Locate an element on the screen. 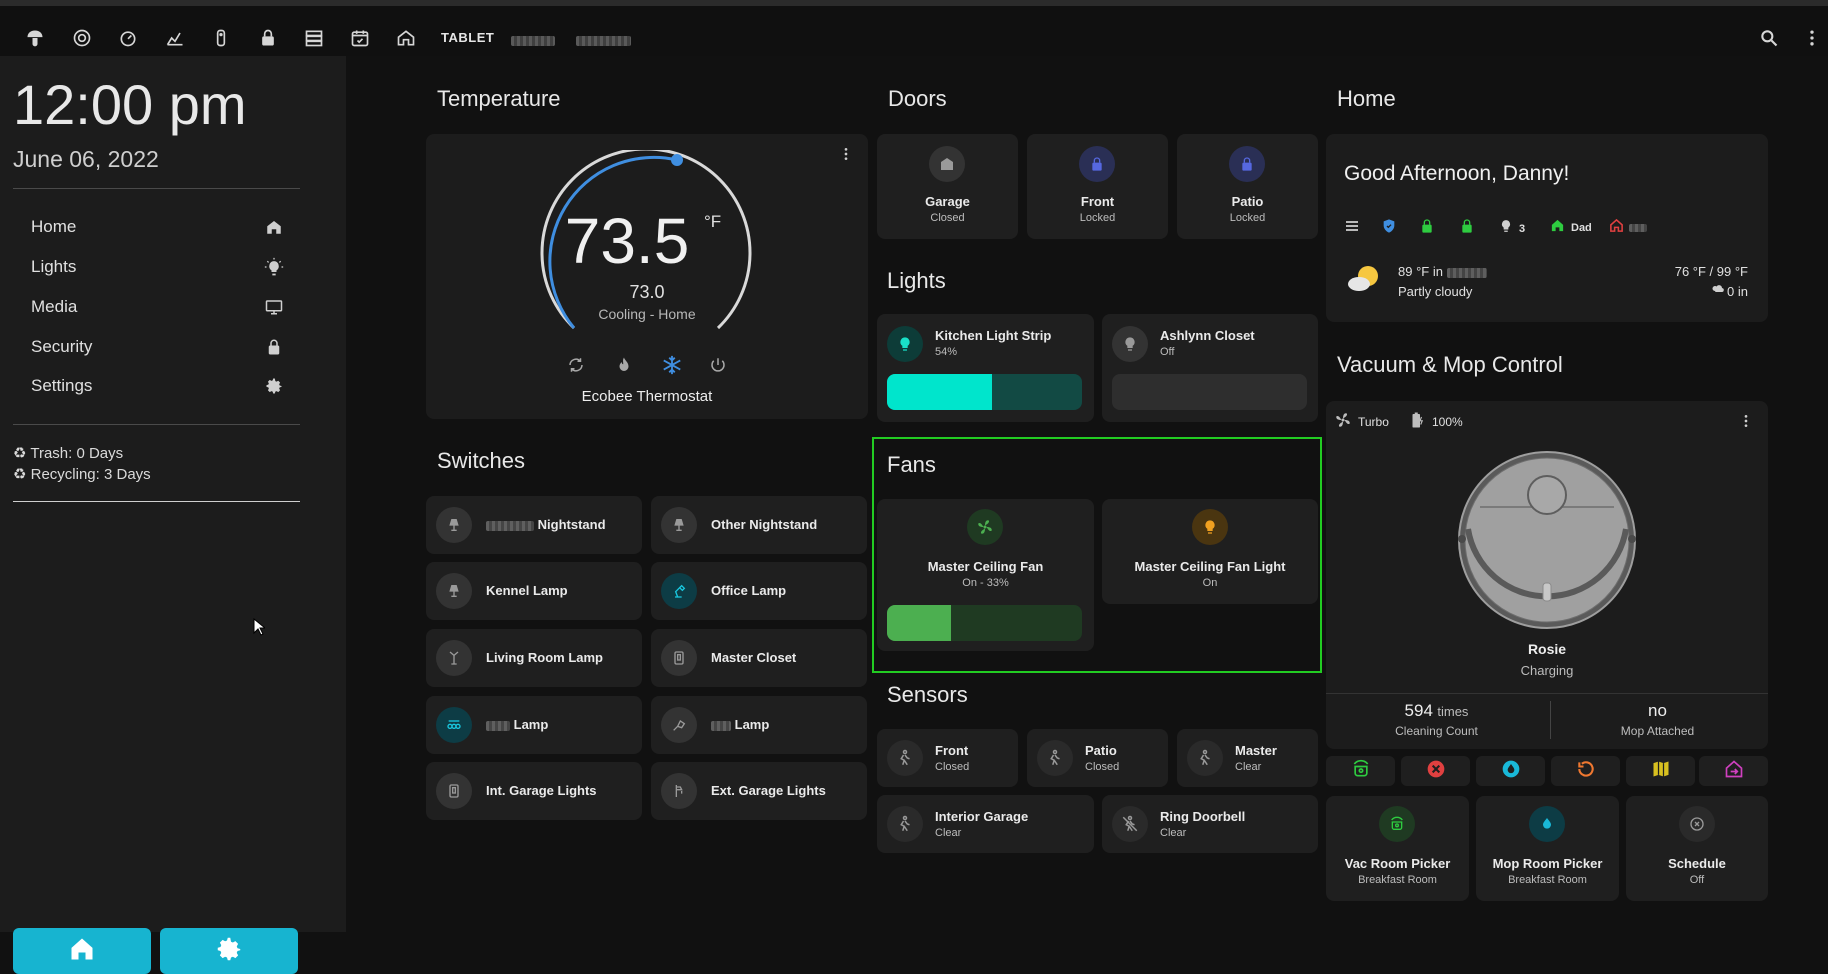  home-button is located at coordinates (82, 951).